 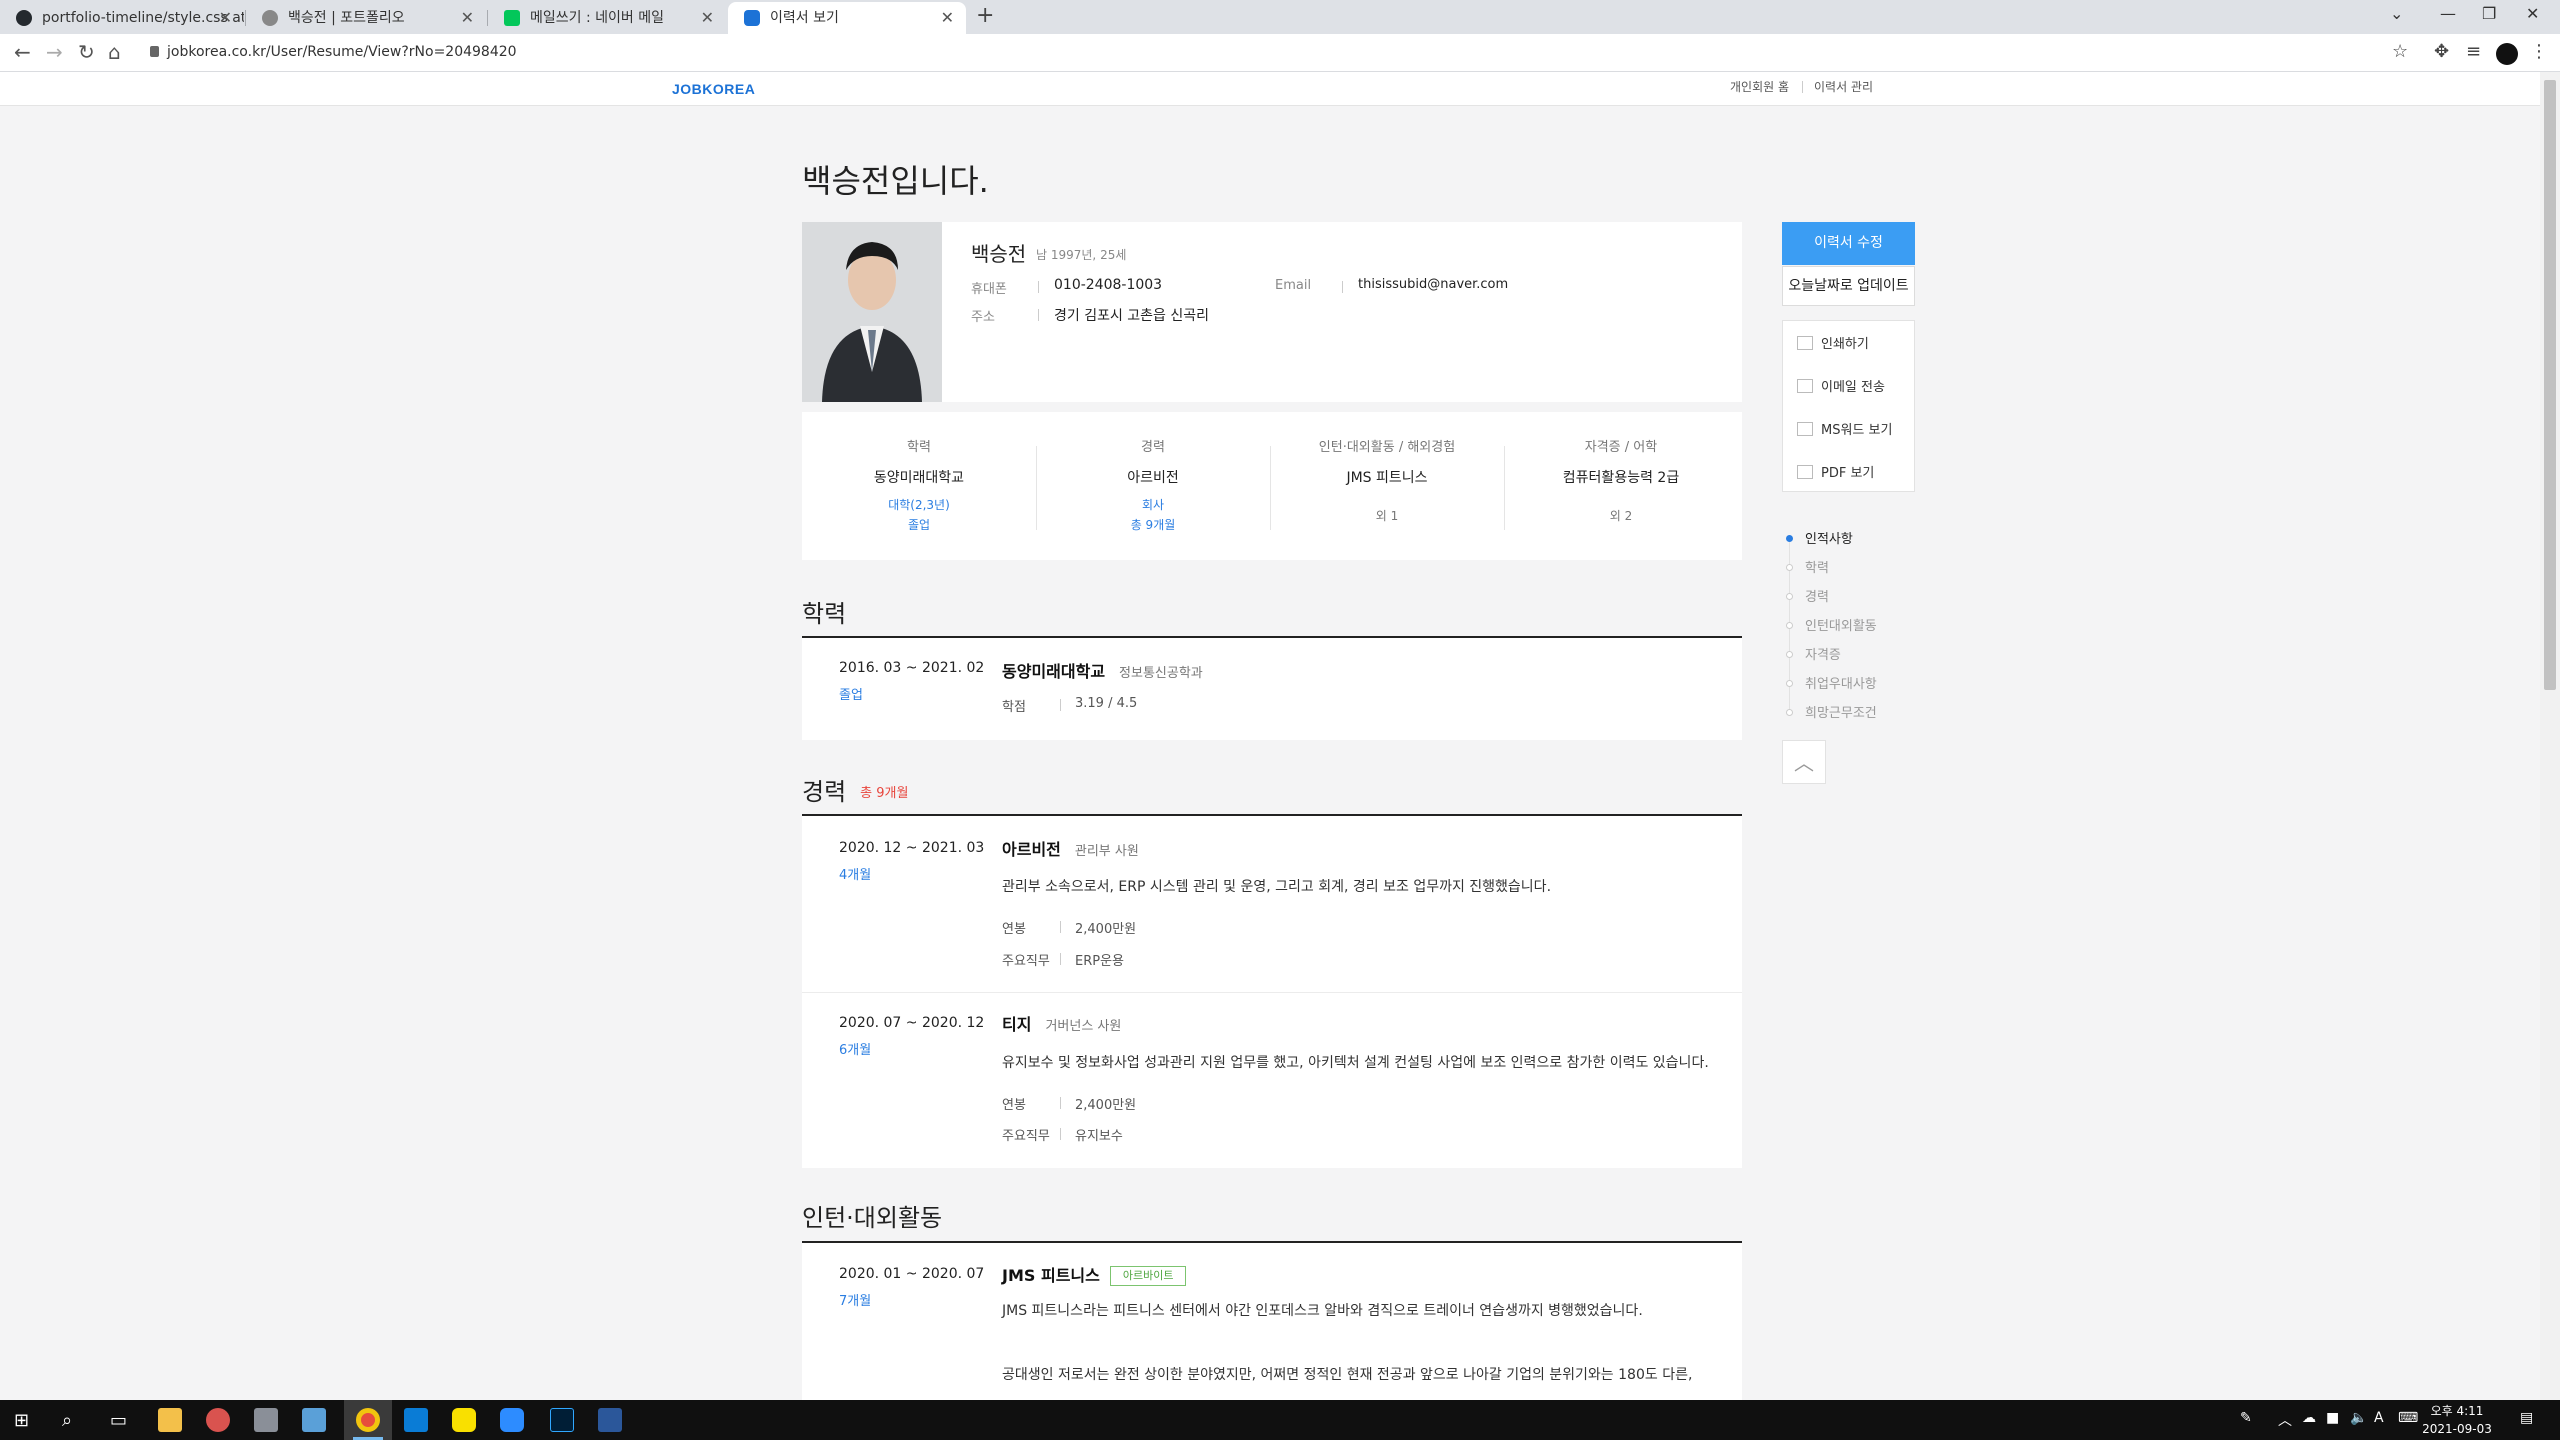 What do you see at coordinates (1805, 386) in the screenshot?
I see `mail-icon` at bounding box center [1805, 386].